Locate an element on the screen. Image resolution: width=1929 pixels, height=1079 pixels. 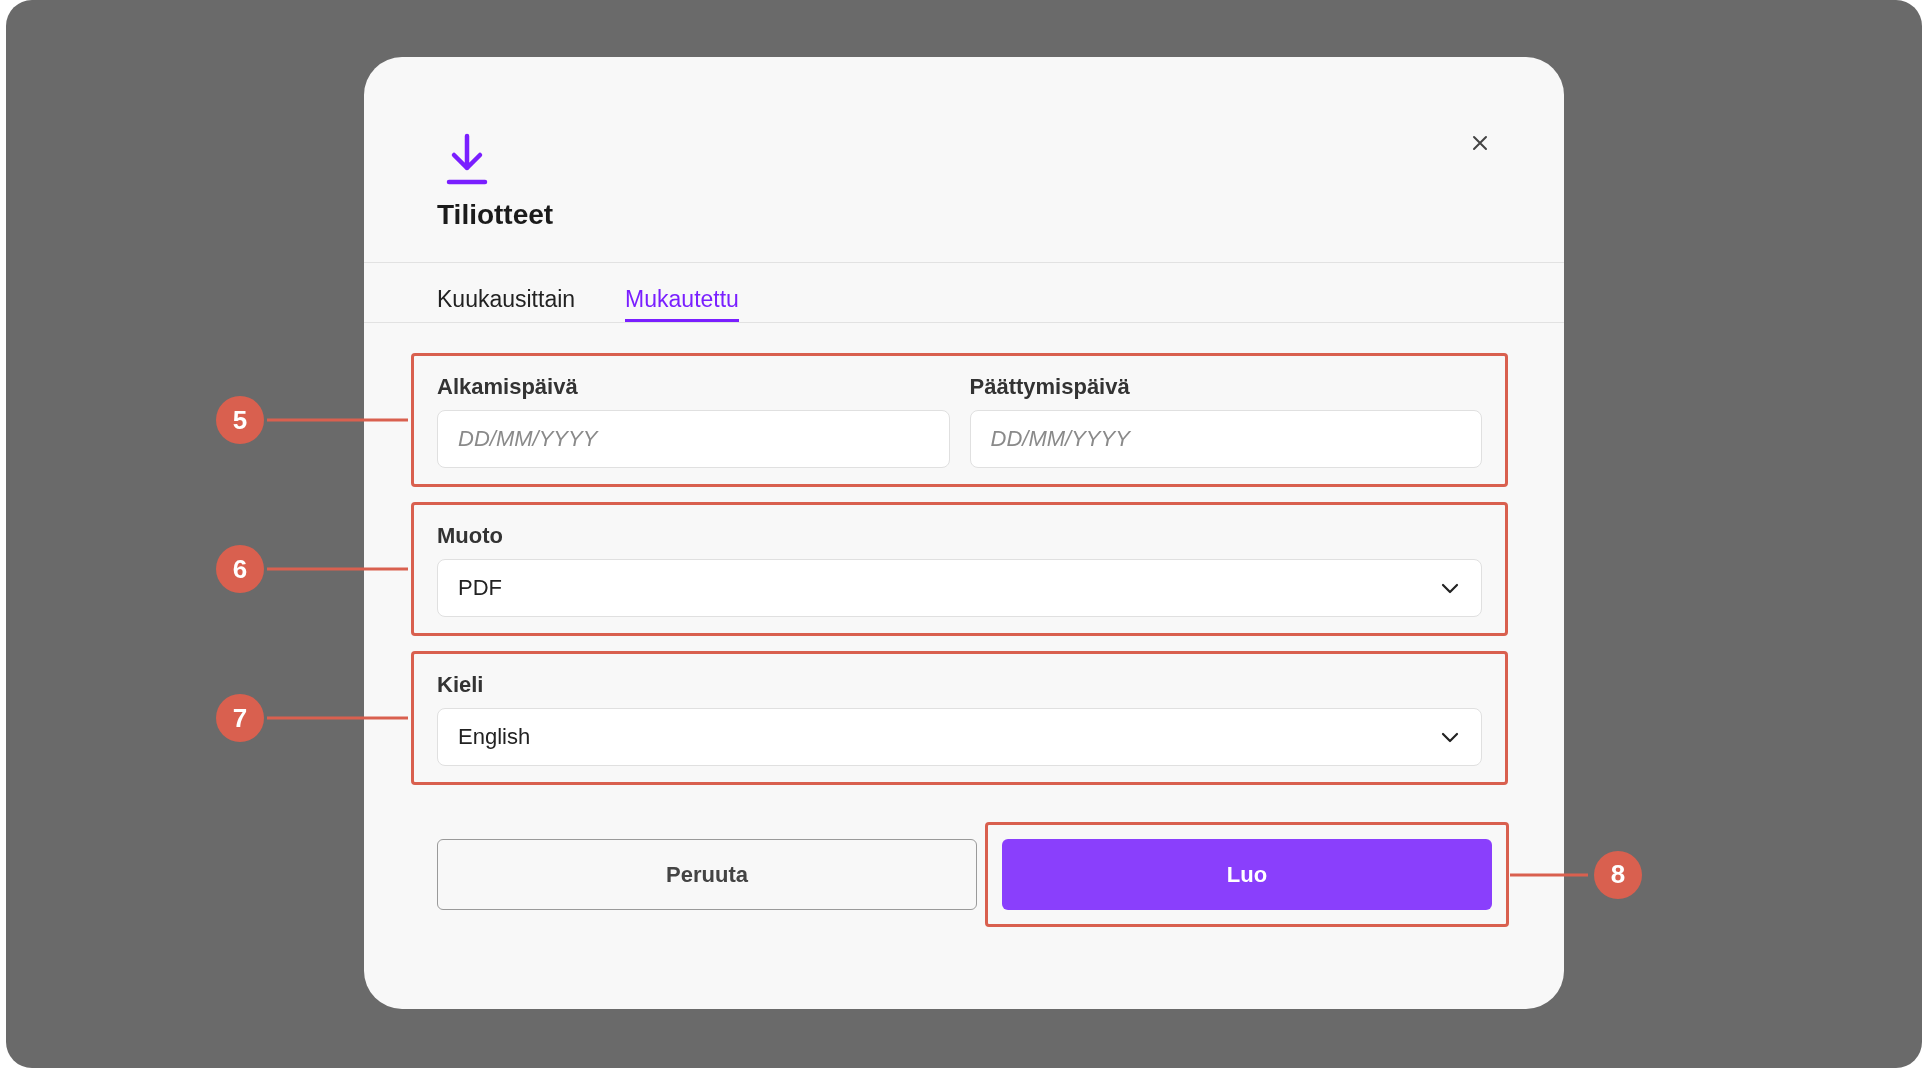
field-label: Kieli is located at coordinates (461, 685).